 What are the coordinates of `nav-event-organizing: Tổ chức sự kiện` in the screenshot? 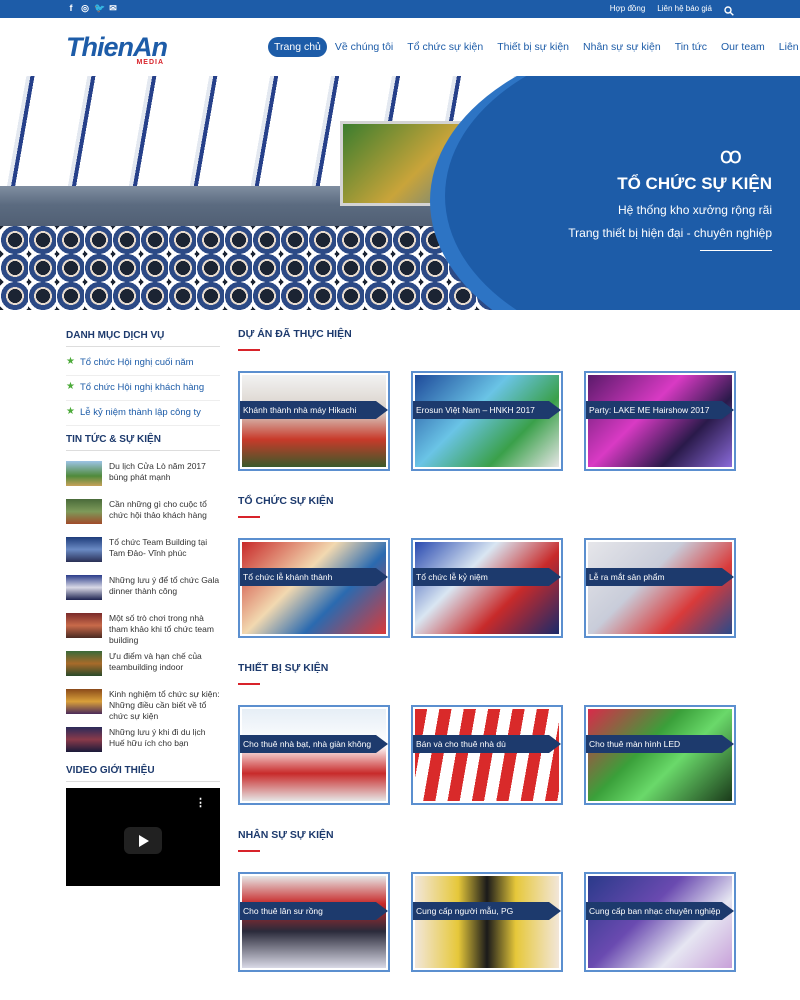 It's located at (445, 47).